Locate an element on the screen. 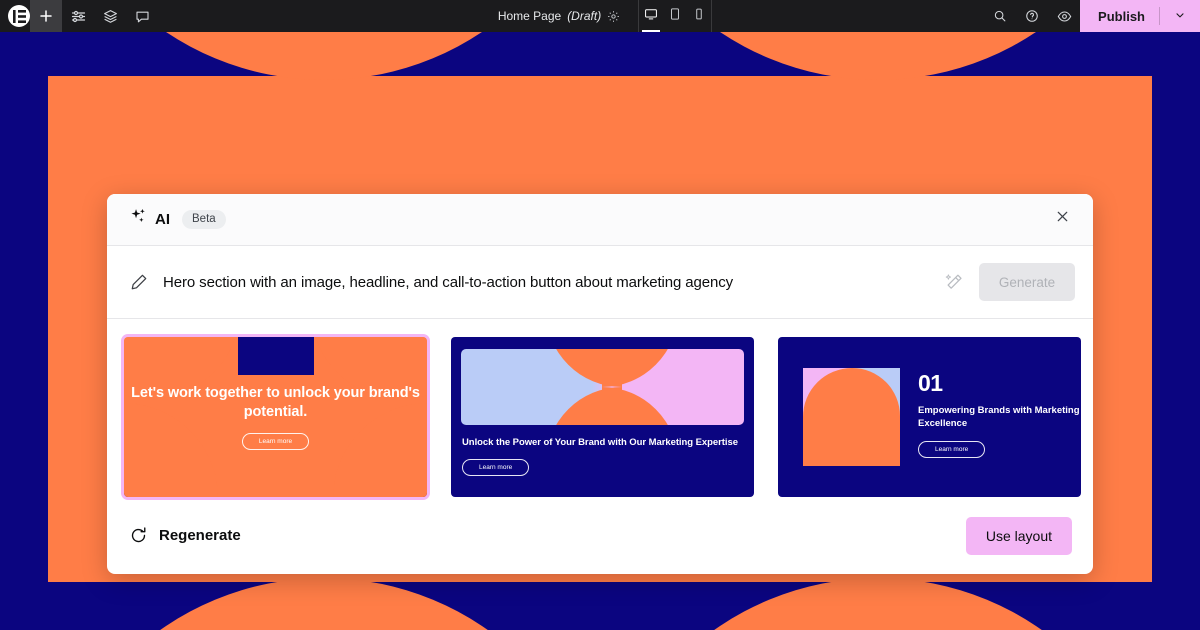  ai-branding: AI is located at coordinates (149, 219).